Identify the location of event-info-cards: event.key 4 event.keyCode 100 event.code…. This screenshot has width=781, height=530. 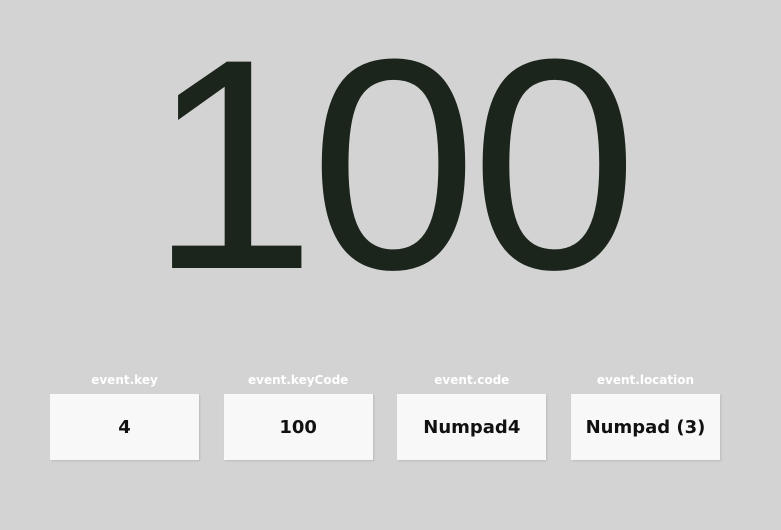
(385, 416).